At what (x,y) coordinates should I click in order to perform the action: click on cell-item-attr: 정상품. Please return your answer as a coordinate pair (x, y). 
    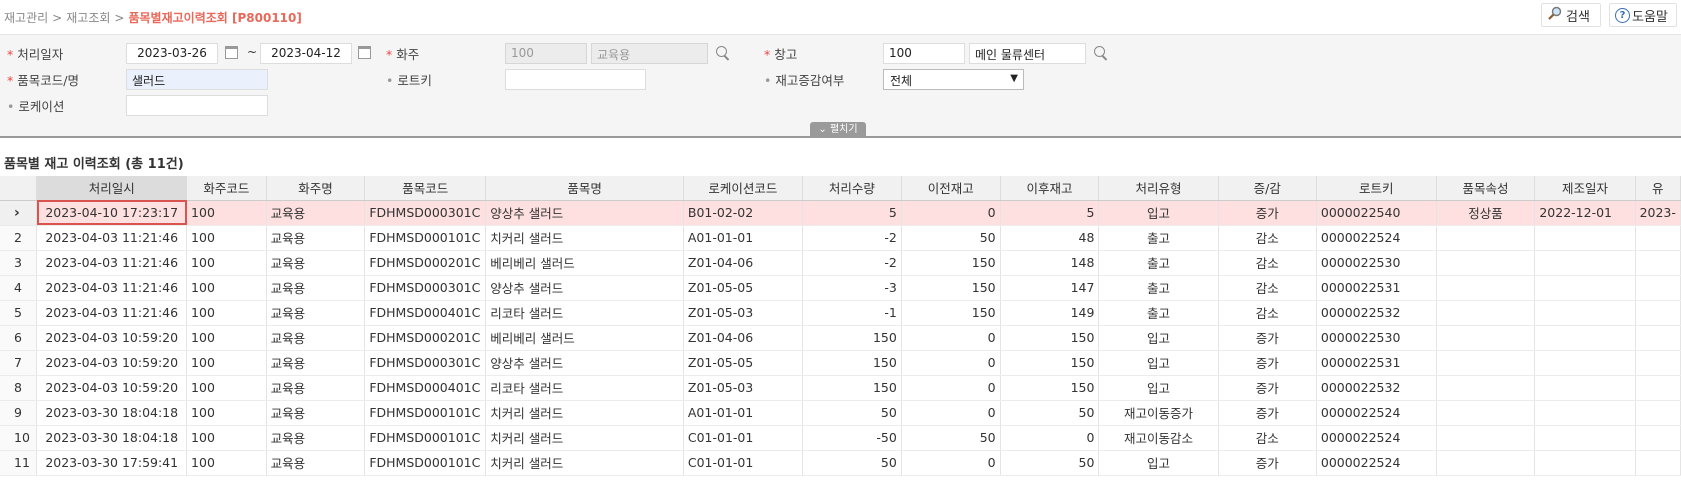
    Looking at the image, I should click on (1486, 213).